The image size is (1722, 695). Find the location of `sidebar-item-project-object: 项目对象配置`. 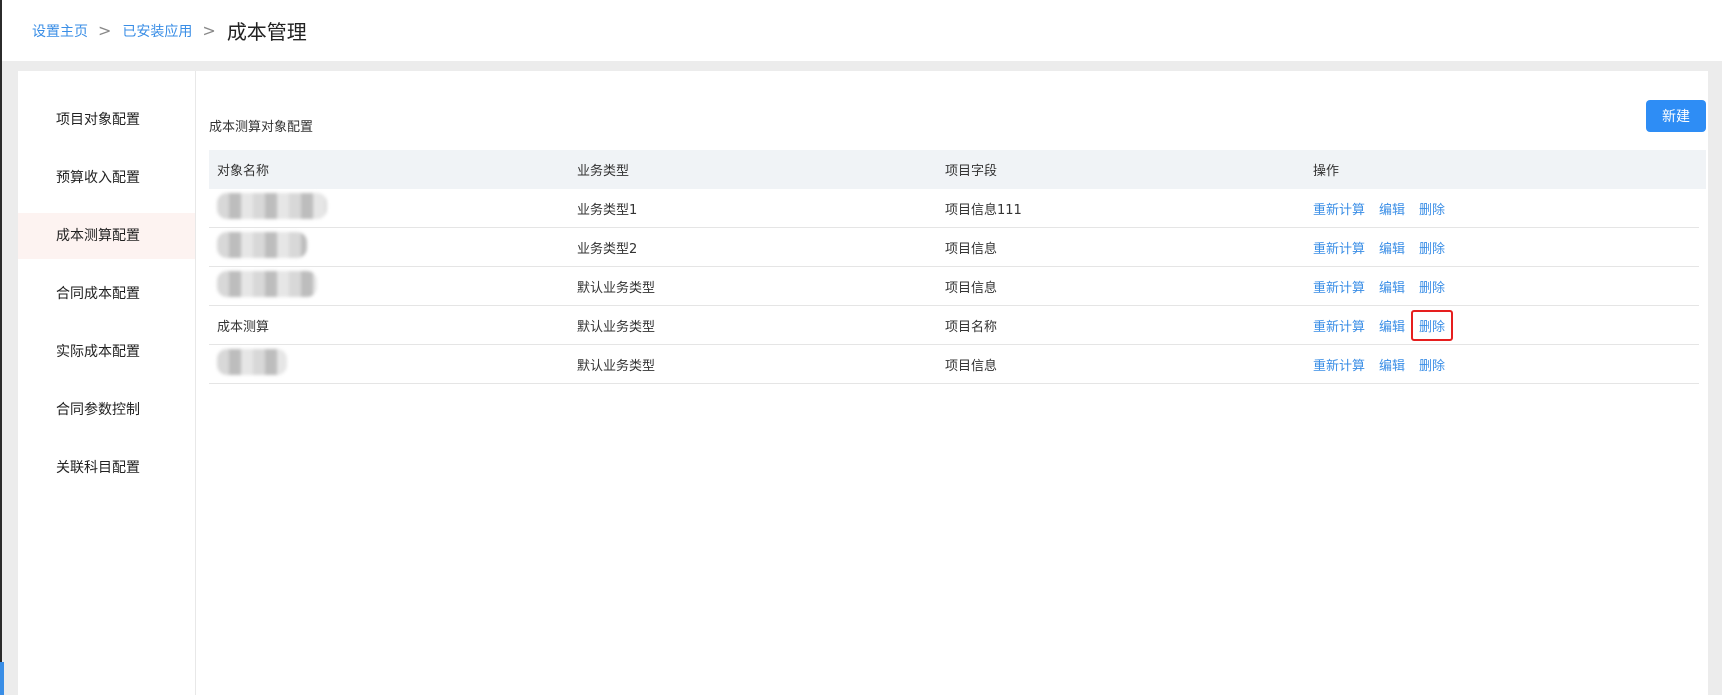

sidebar-item-project-object: 项目对象配置 is located at coordinates (106, 120).